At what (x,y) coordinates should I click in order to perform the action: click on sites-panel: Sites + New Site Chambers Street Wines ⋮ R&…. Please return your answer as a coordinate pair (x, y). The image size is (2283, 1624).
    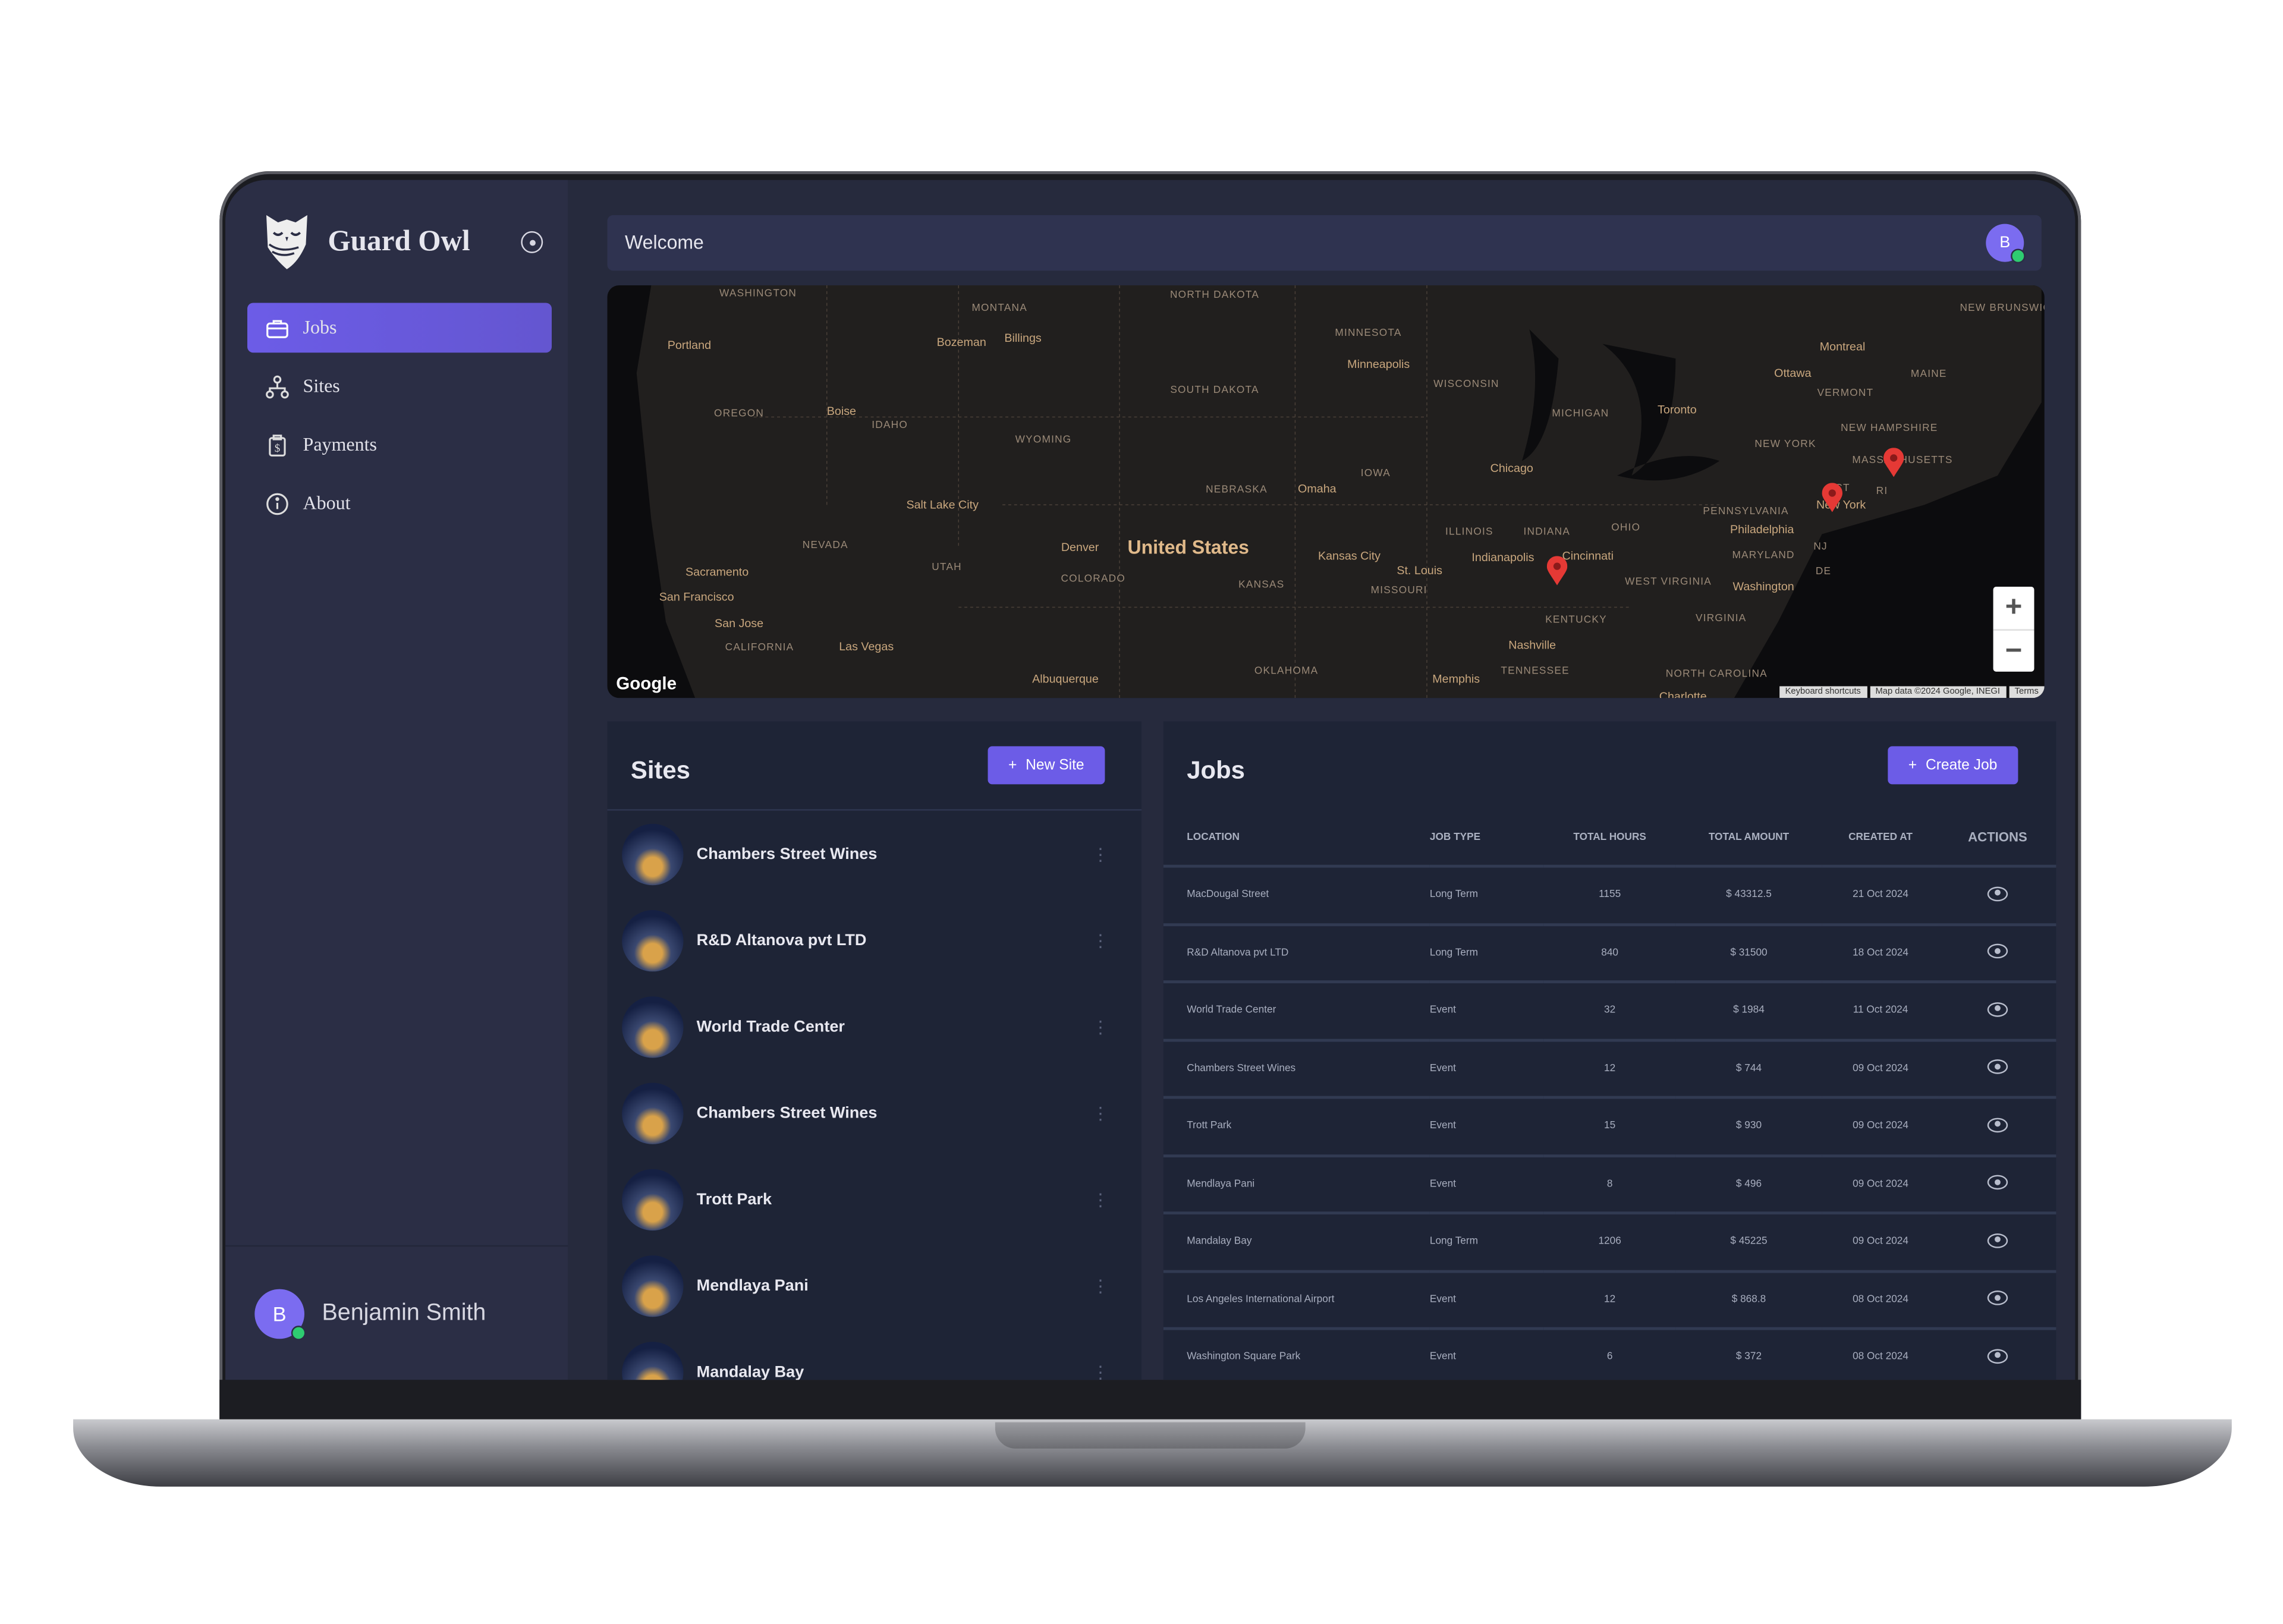
    Looking at the image, I should click on (874, 1050).